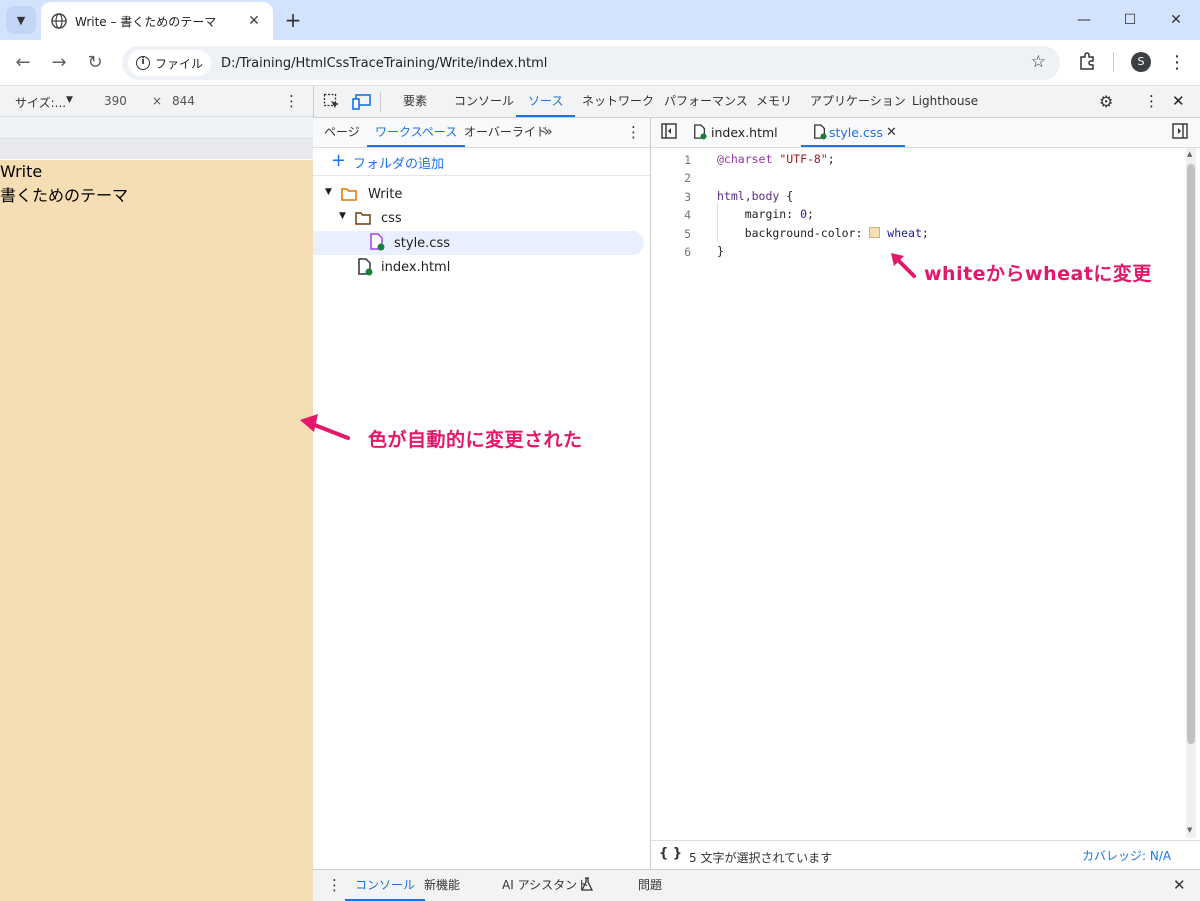  Describe the element at coordinates (64, 195) in the screenshot. I see `page-subheading: 書くためのテーマ` at that location.